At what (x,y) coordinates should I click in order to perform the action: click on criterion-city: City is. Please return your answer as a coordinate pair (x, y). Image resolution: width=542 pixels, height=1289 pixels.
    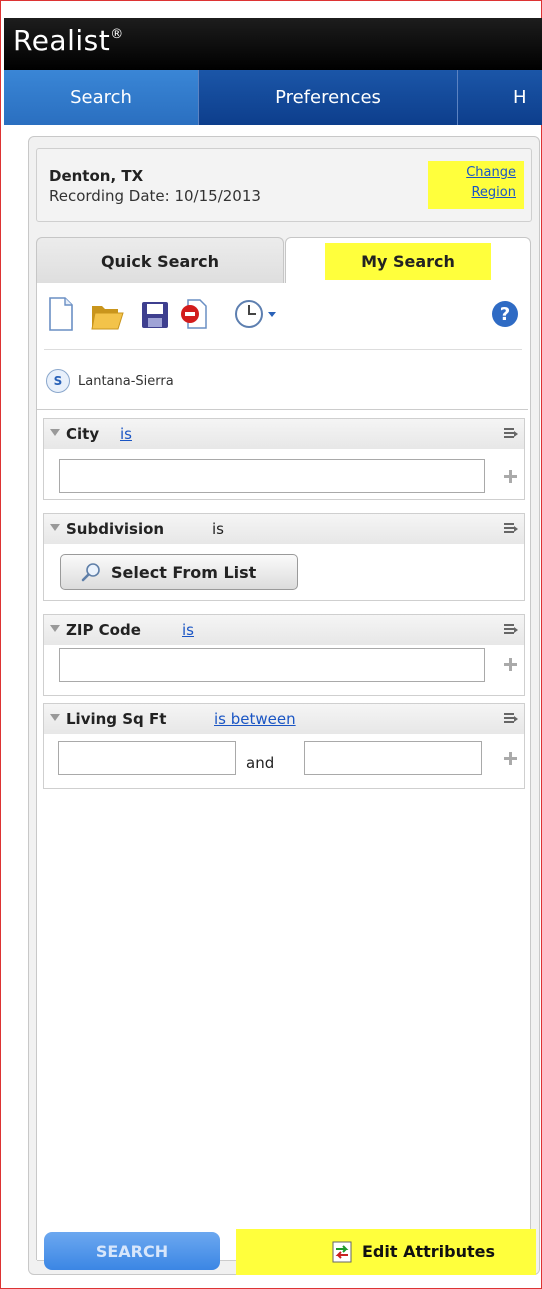
    Looking at the image, I should click on (284, 459).